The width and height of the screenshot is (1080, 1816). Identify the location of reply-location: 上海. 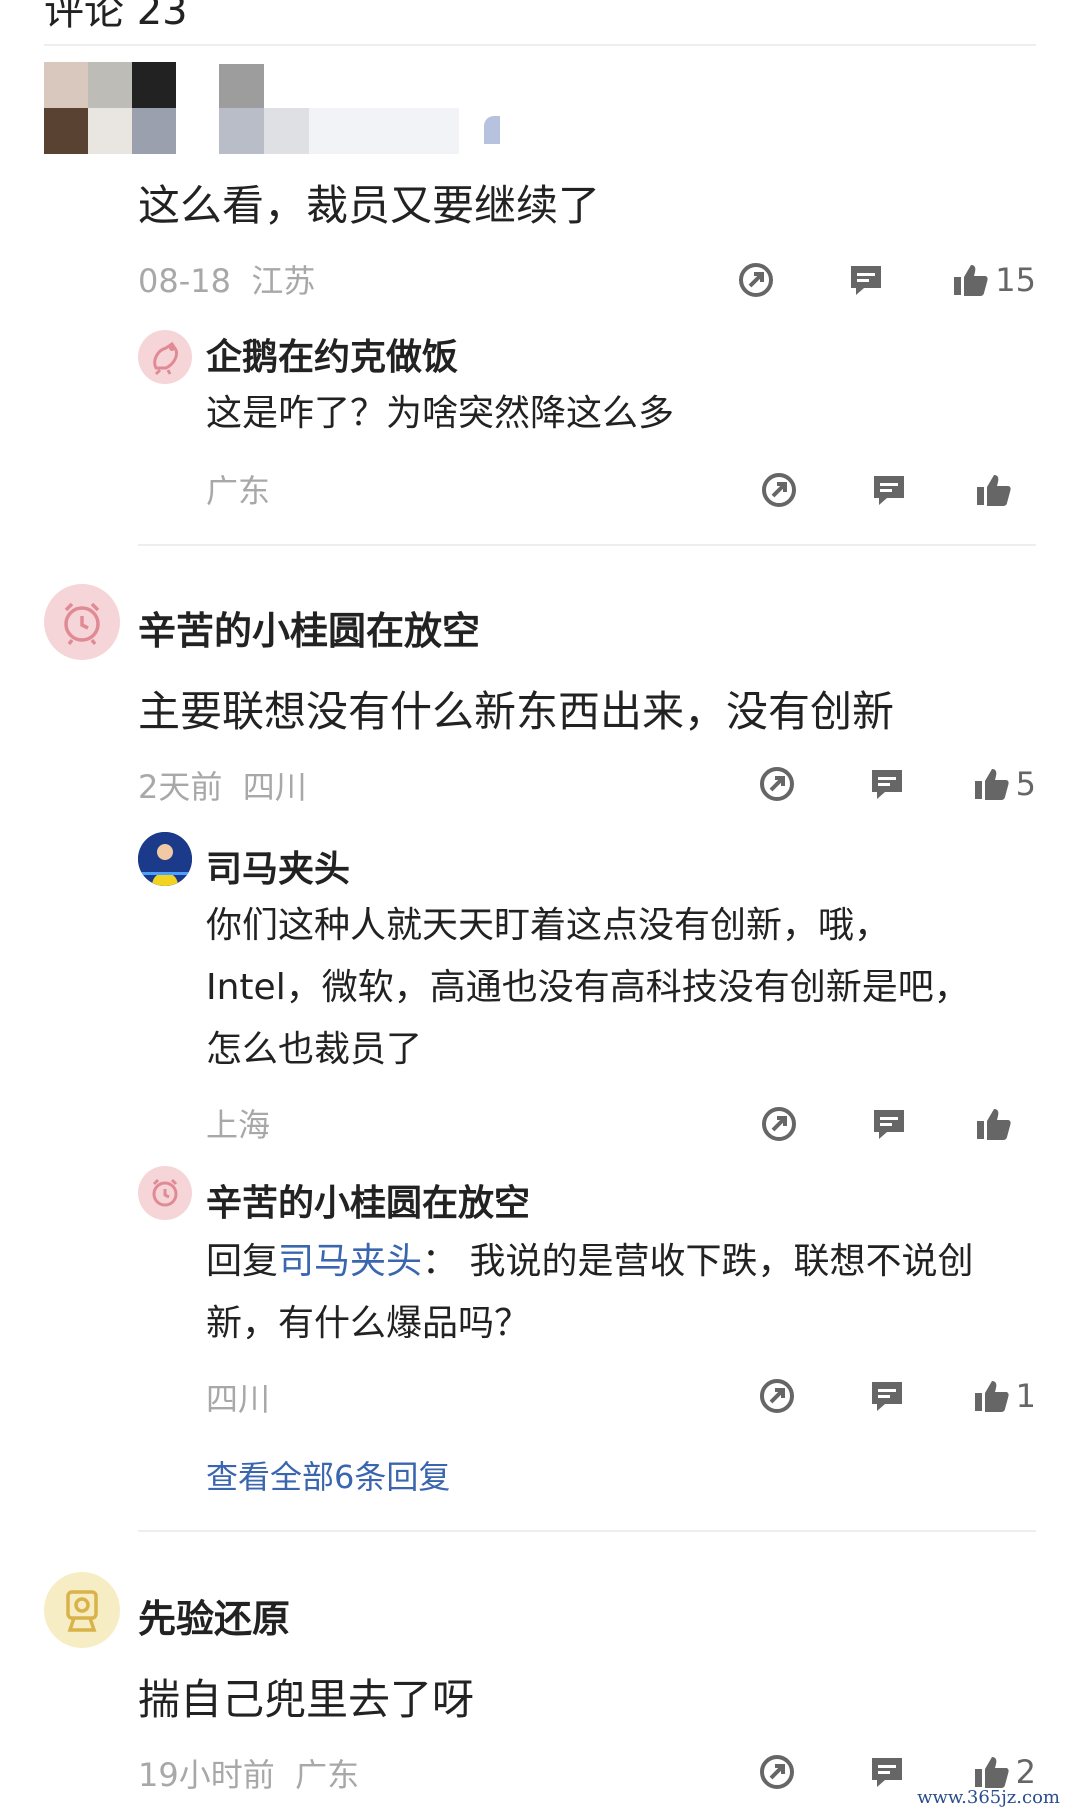
(238, 1125).